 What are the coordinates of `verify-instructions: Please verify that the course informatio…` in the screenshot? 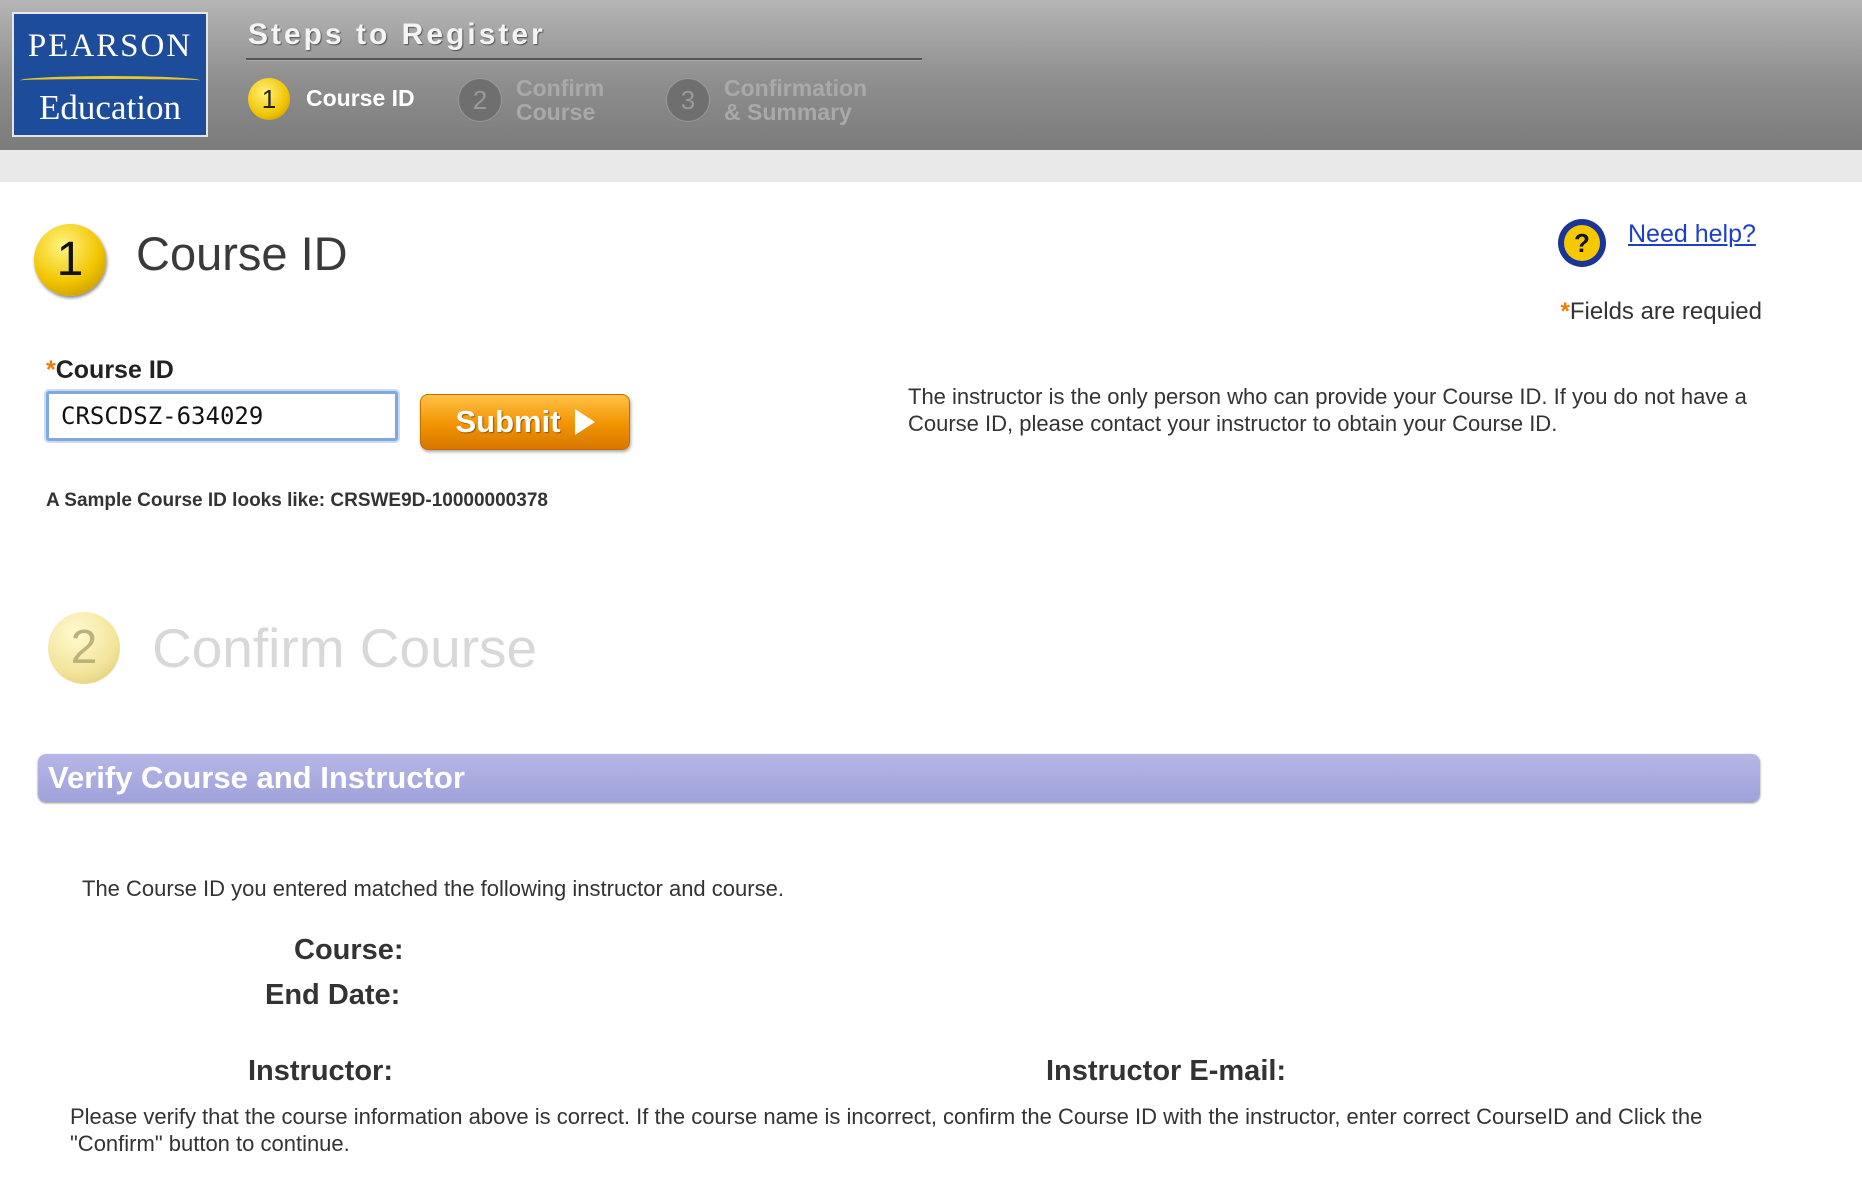 It's located at (886, 1130).